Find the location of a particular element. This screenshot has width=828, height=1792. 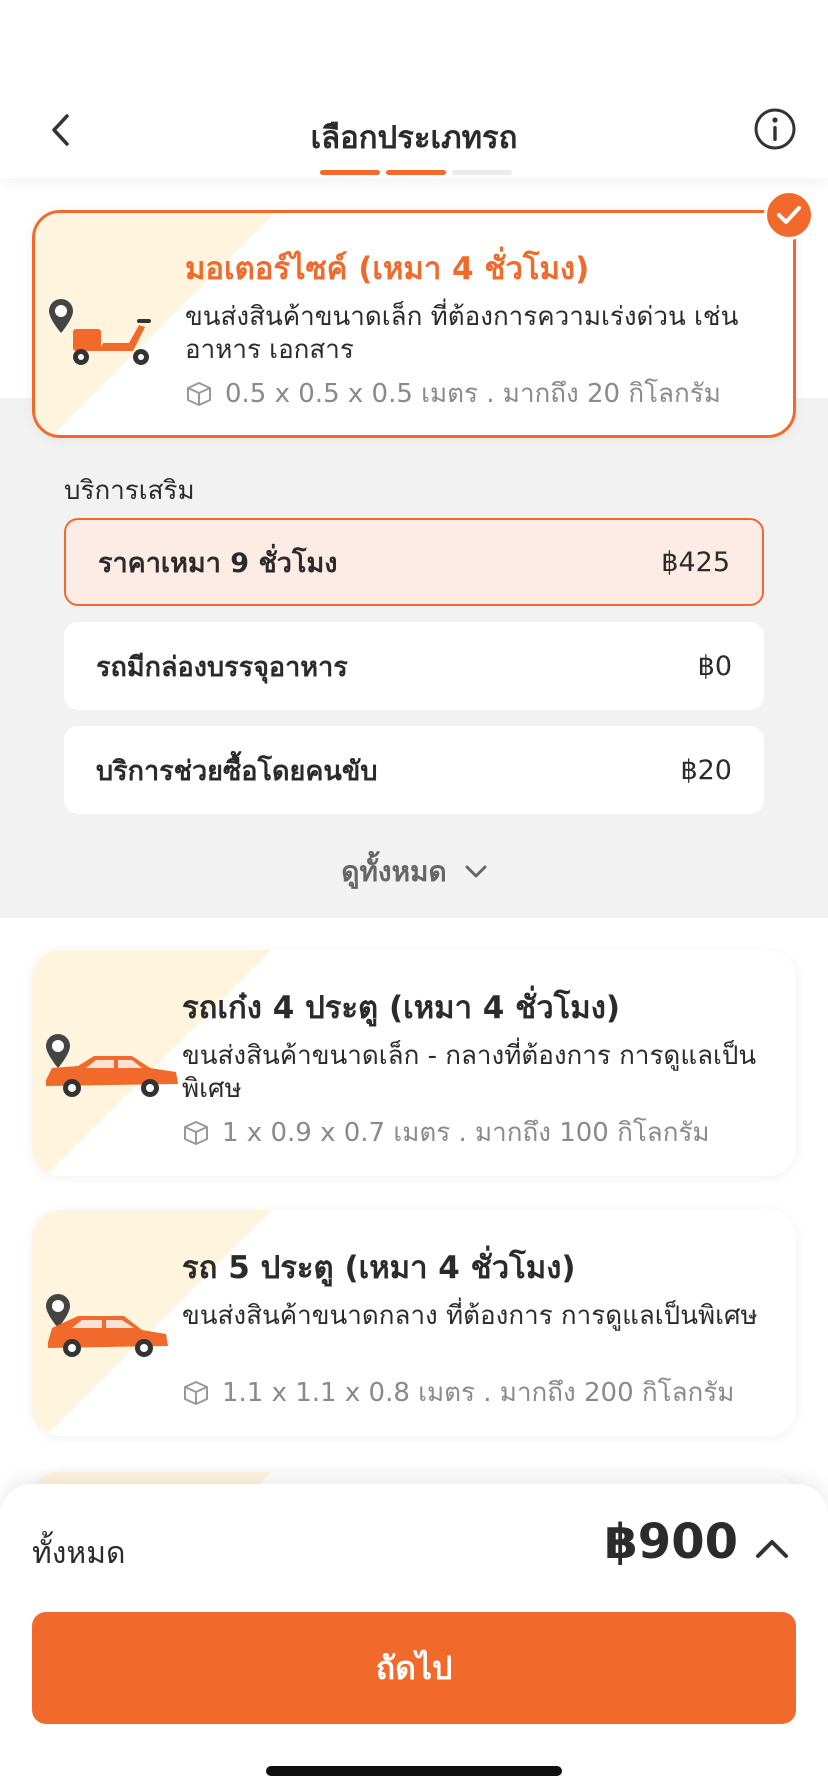

hatchback-icon is located at coordinates (113, 1328).